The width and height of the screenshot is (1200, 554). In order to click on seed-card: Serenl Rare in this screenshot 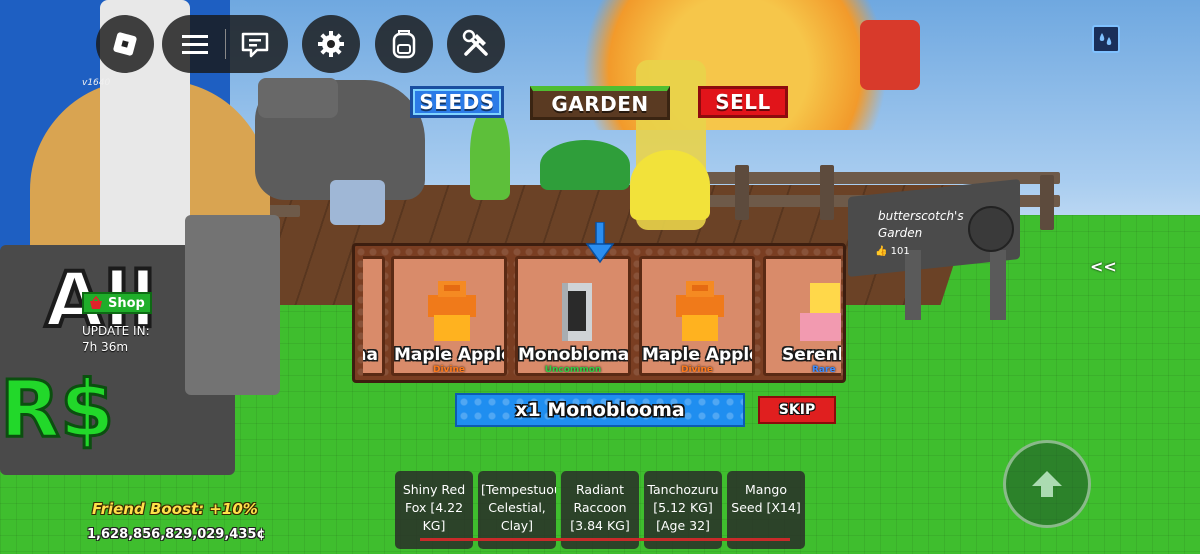, I will do `click(802, 316)`.